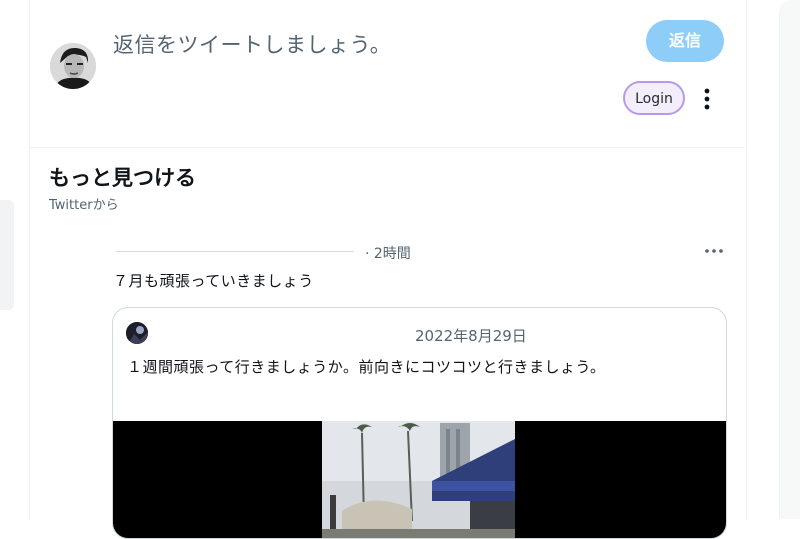 Image resolution: width=800 pixels, height=539 pixels. What do you see at coordinates (213, 281) in the screenshot?
I see `tweet-text: ７月も頑張っていきましょう` at bounding box center [213, 281].